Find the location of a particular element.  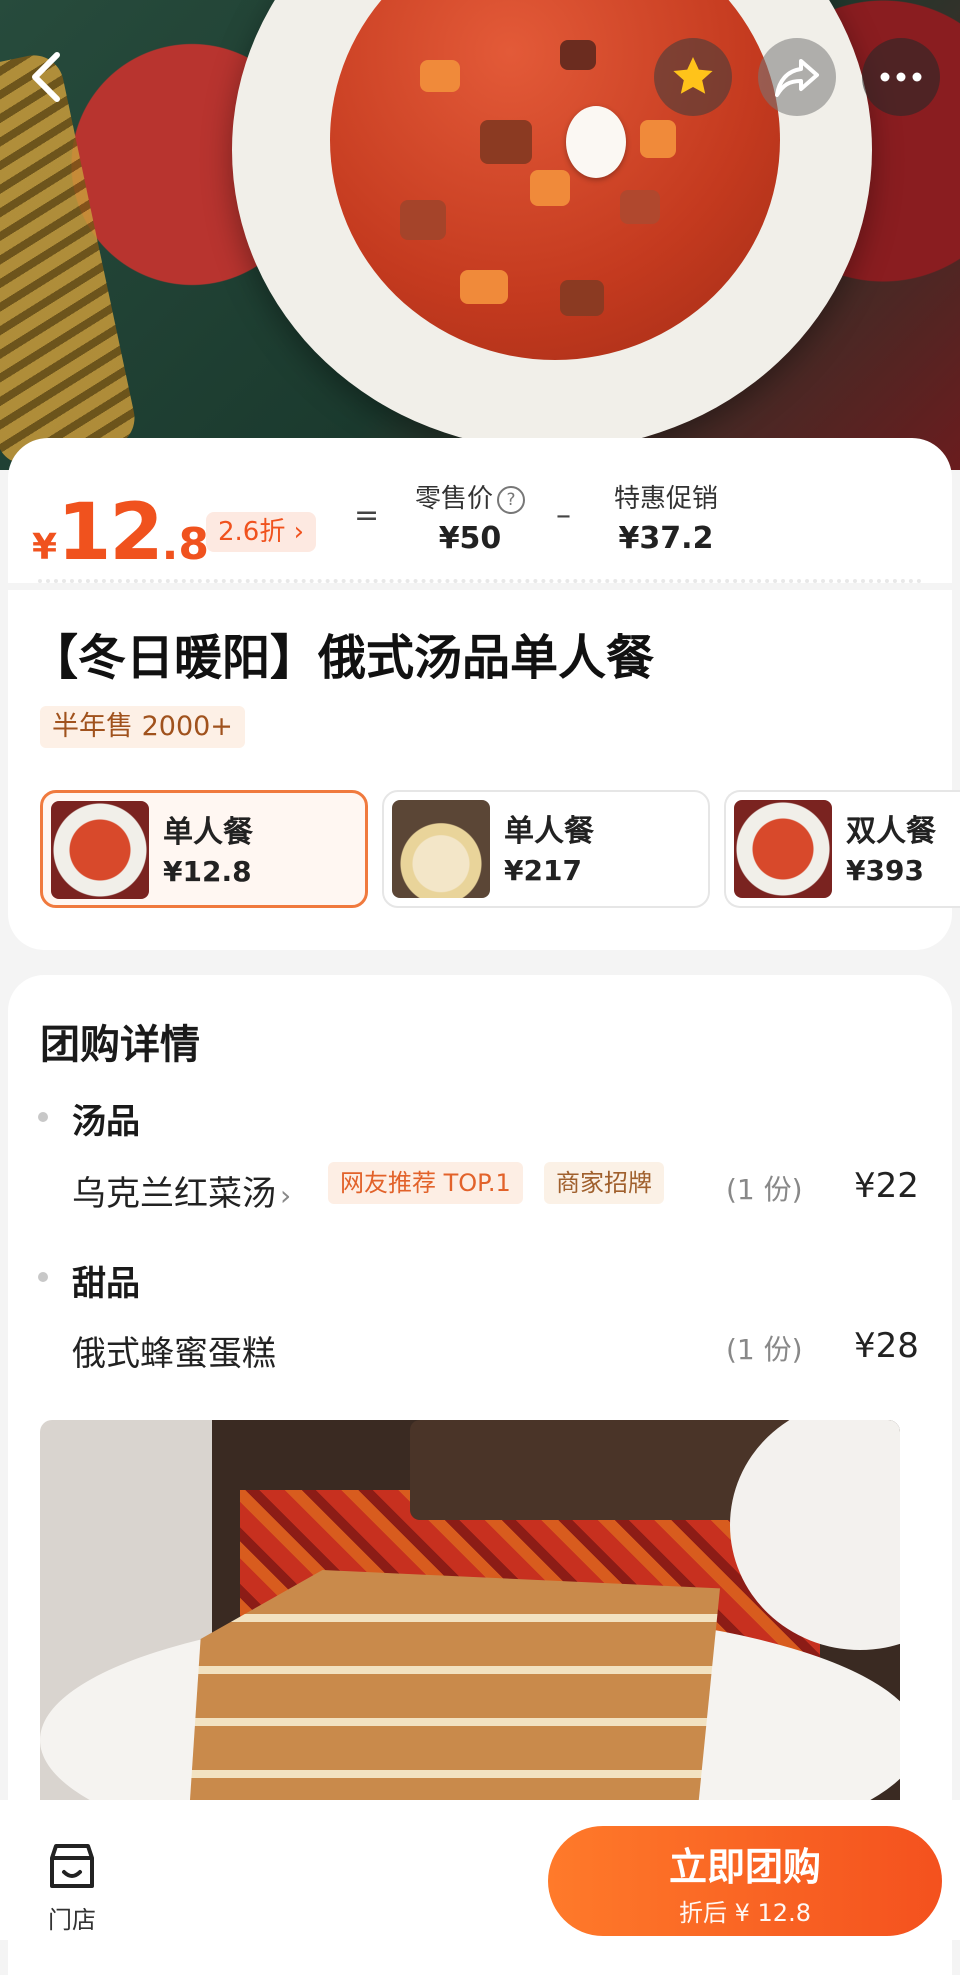

divider is located at coordinates (480, 581).